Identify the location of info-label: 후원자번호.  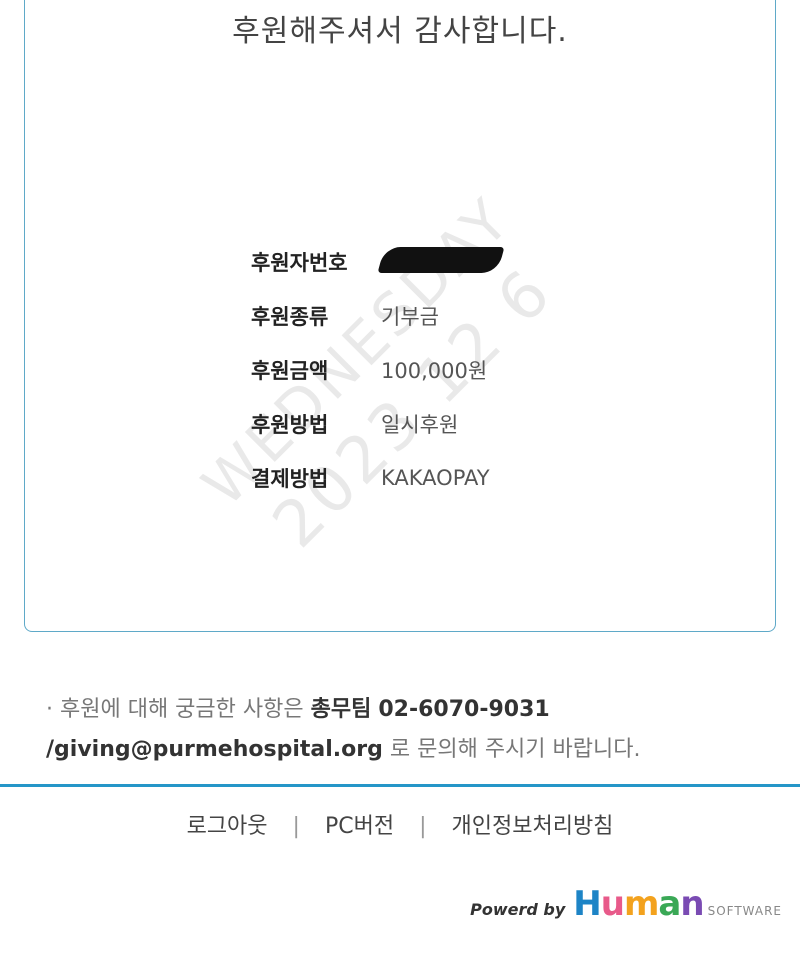
(299, 263).